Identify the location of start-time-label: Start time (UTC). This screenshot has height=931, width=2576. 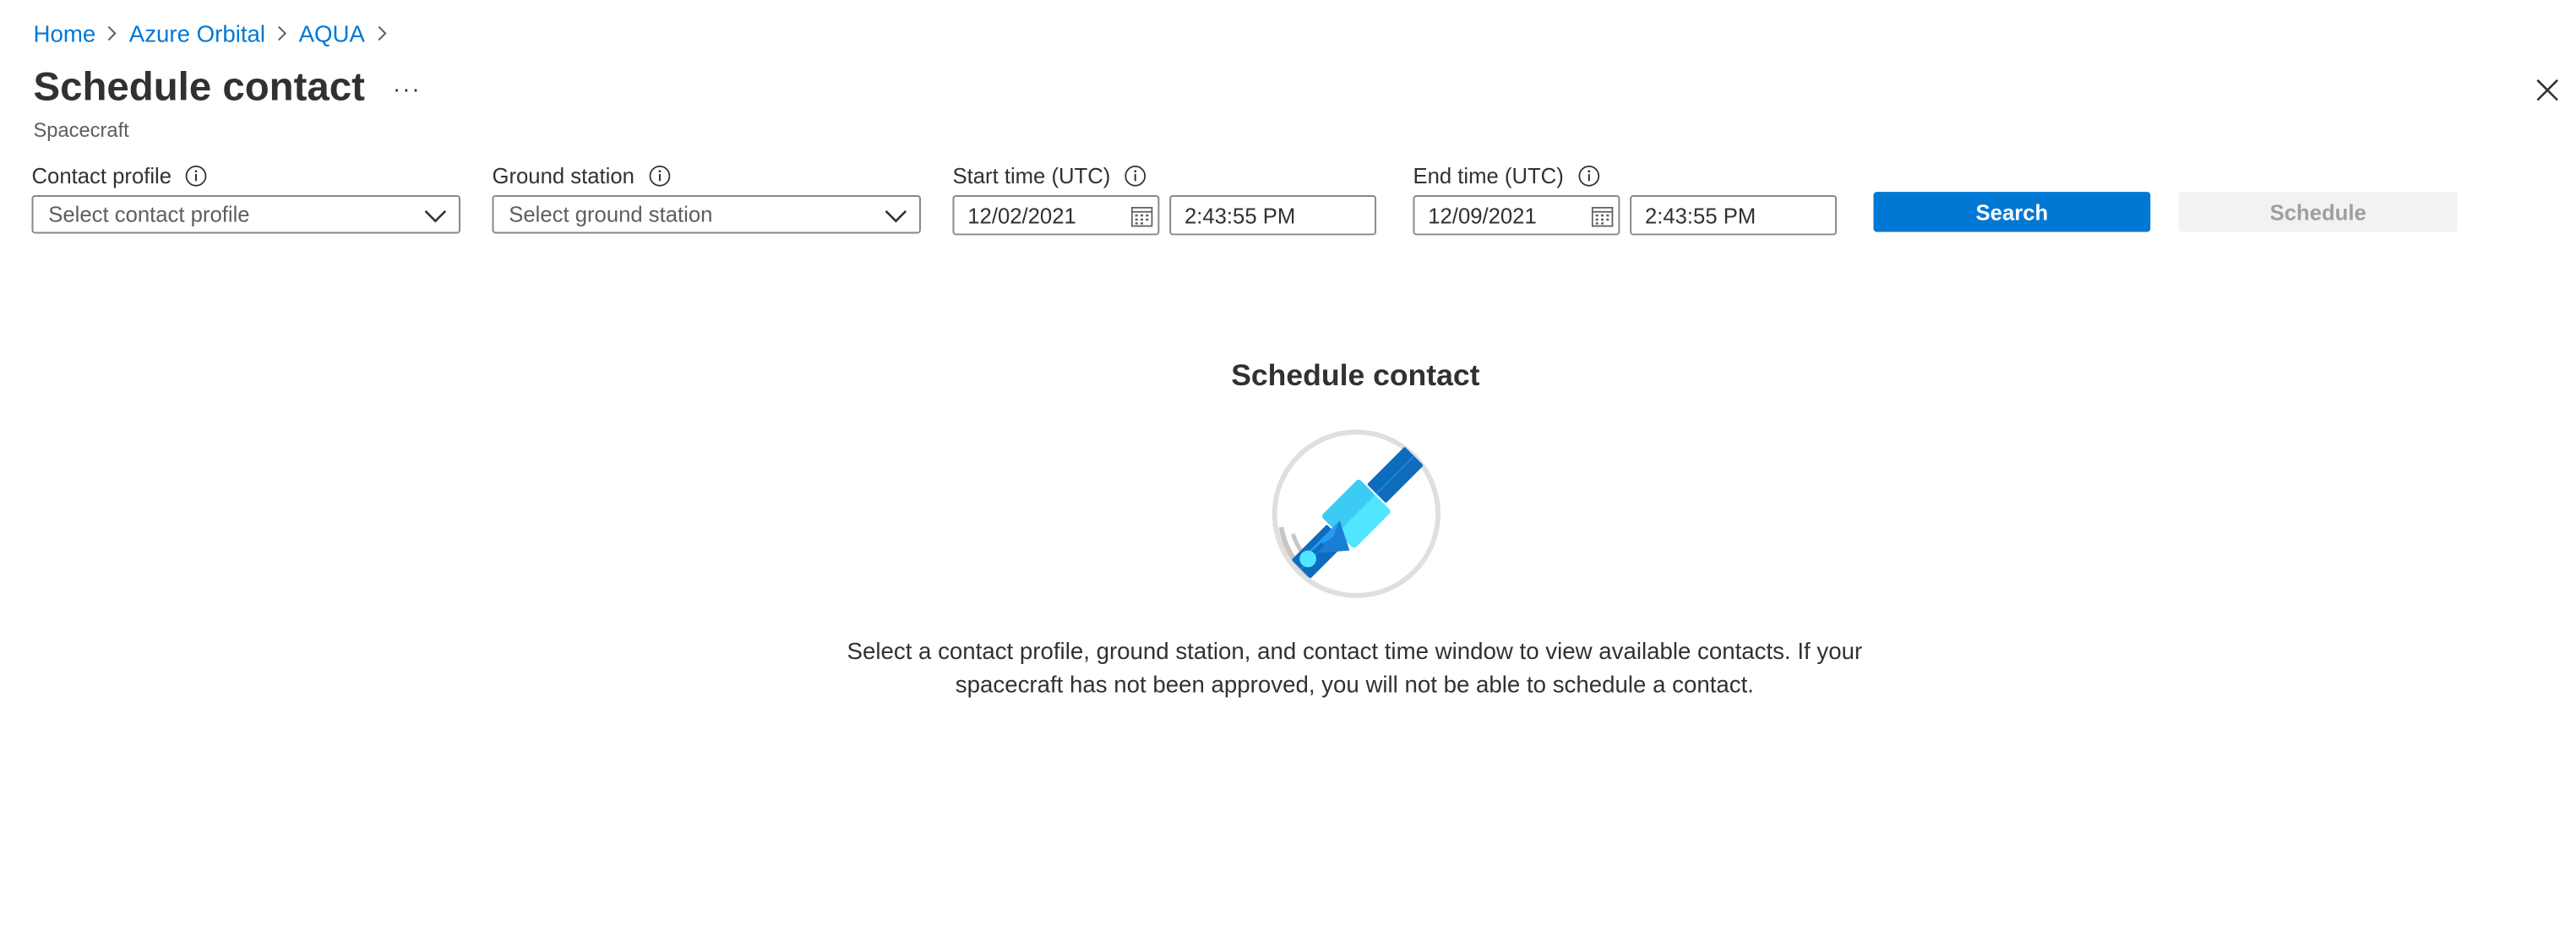
(1049, 176).